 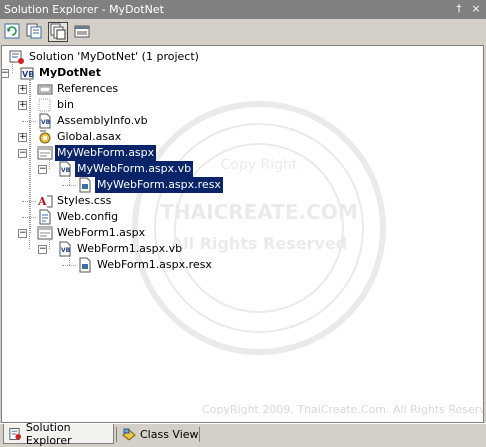 What do you see at coordinates (237, 265) in the screenshot?
I see `tree-item: WebForm1.aspx.resx` at bounding box center [237, 265].